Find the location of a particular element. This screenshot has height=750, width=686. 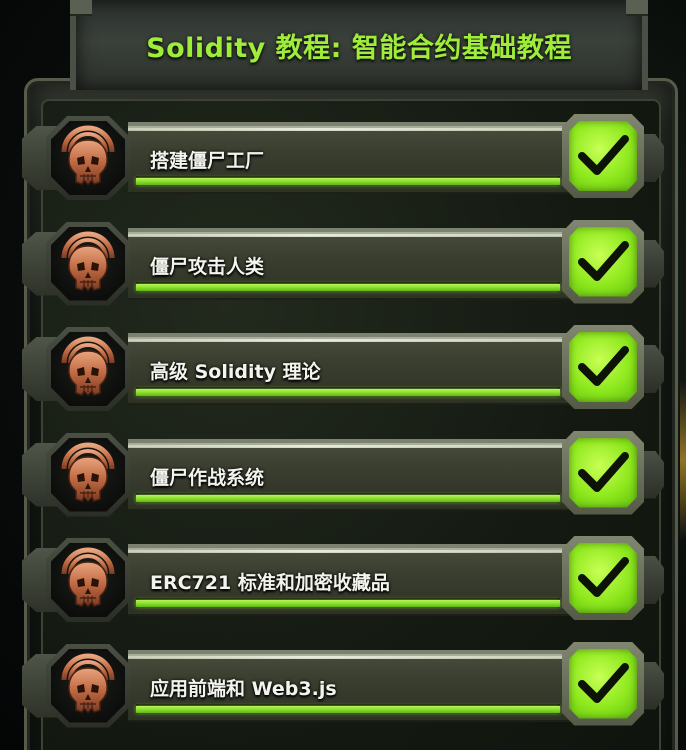

lesson-bar: 高级 Solidity 理论 is located at coordinates (353, 369).